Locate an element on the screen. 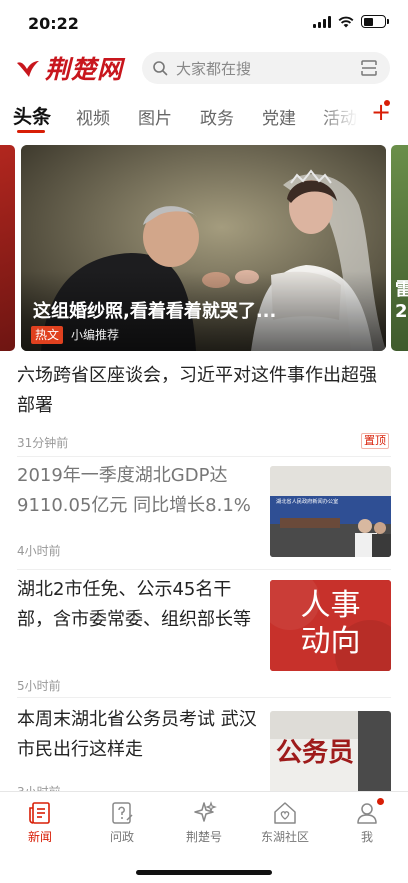 This screenshot has height=883, width=408. press-conference-image: 湖北省人民政府新闻办公室 is located at coordinates (330, 511).